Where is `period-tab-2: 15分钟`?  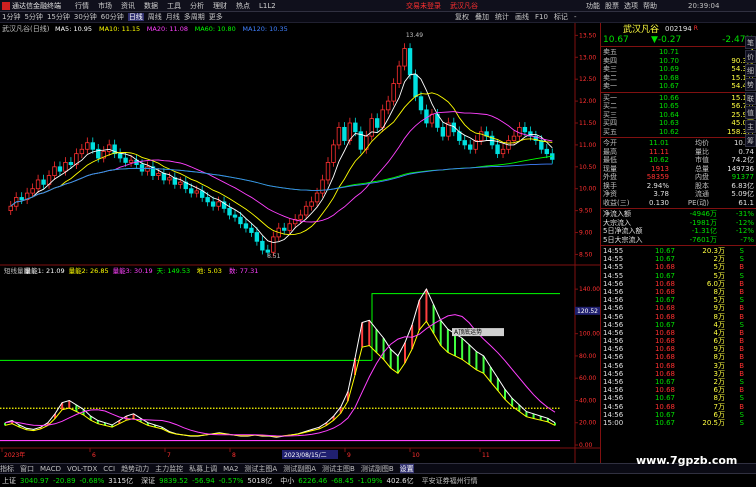 period-tab-2: 15分钟 is located at coordinates (58, 17).